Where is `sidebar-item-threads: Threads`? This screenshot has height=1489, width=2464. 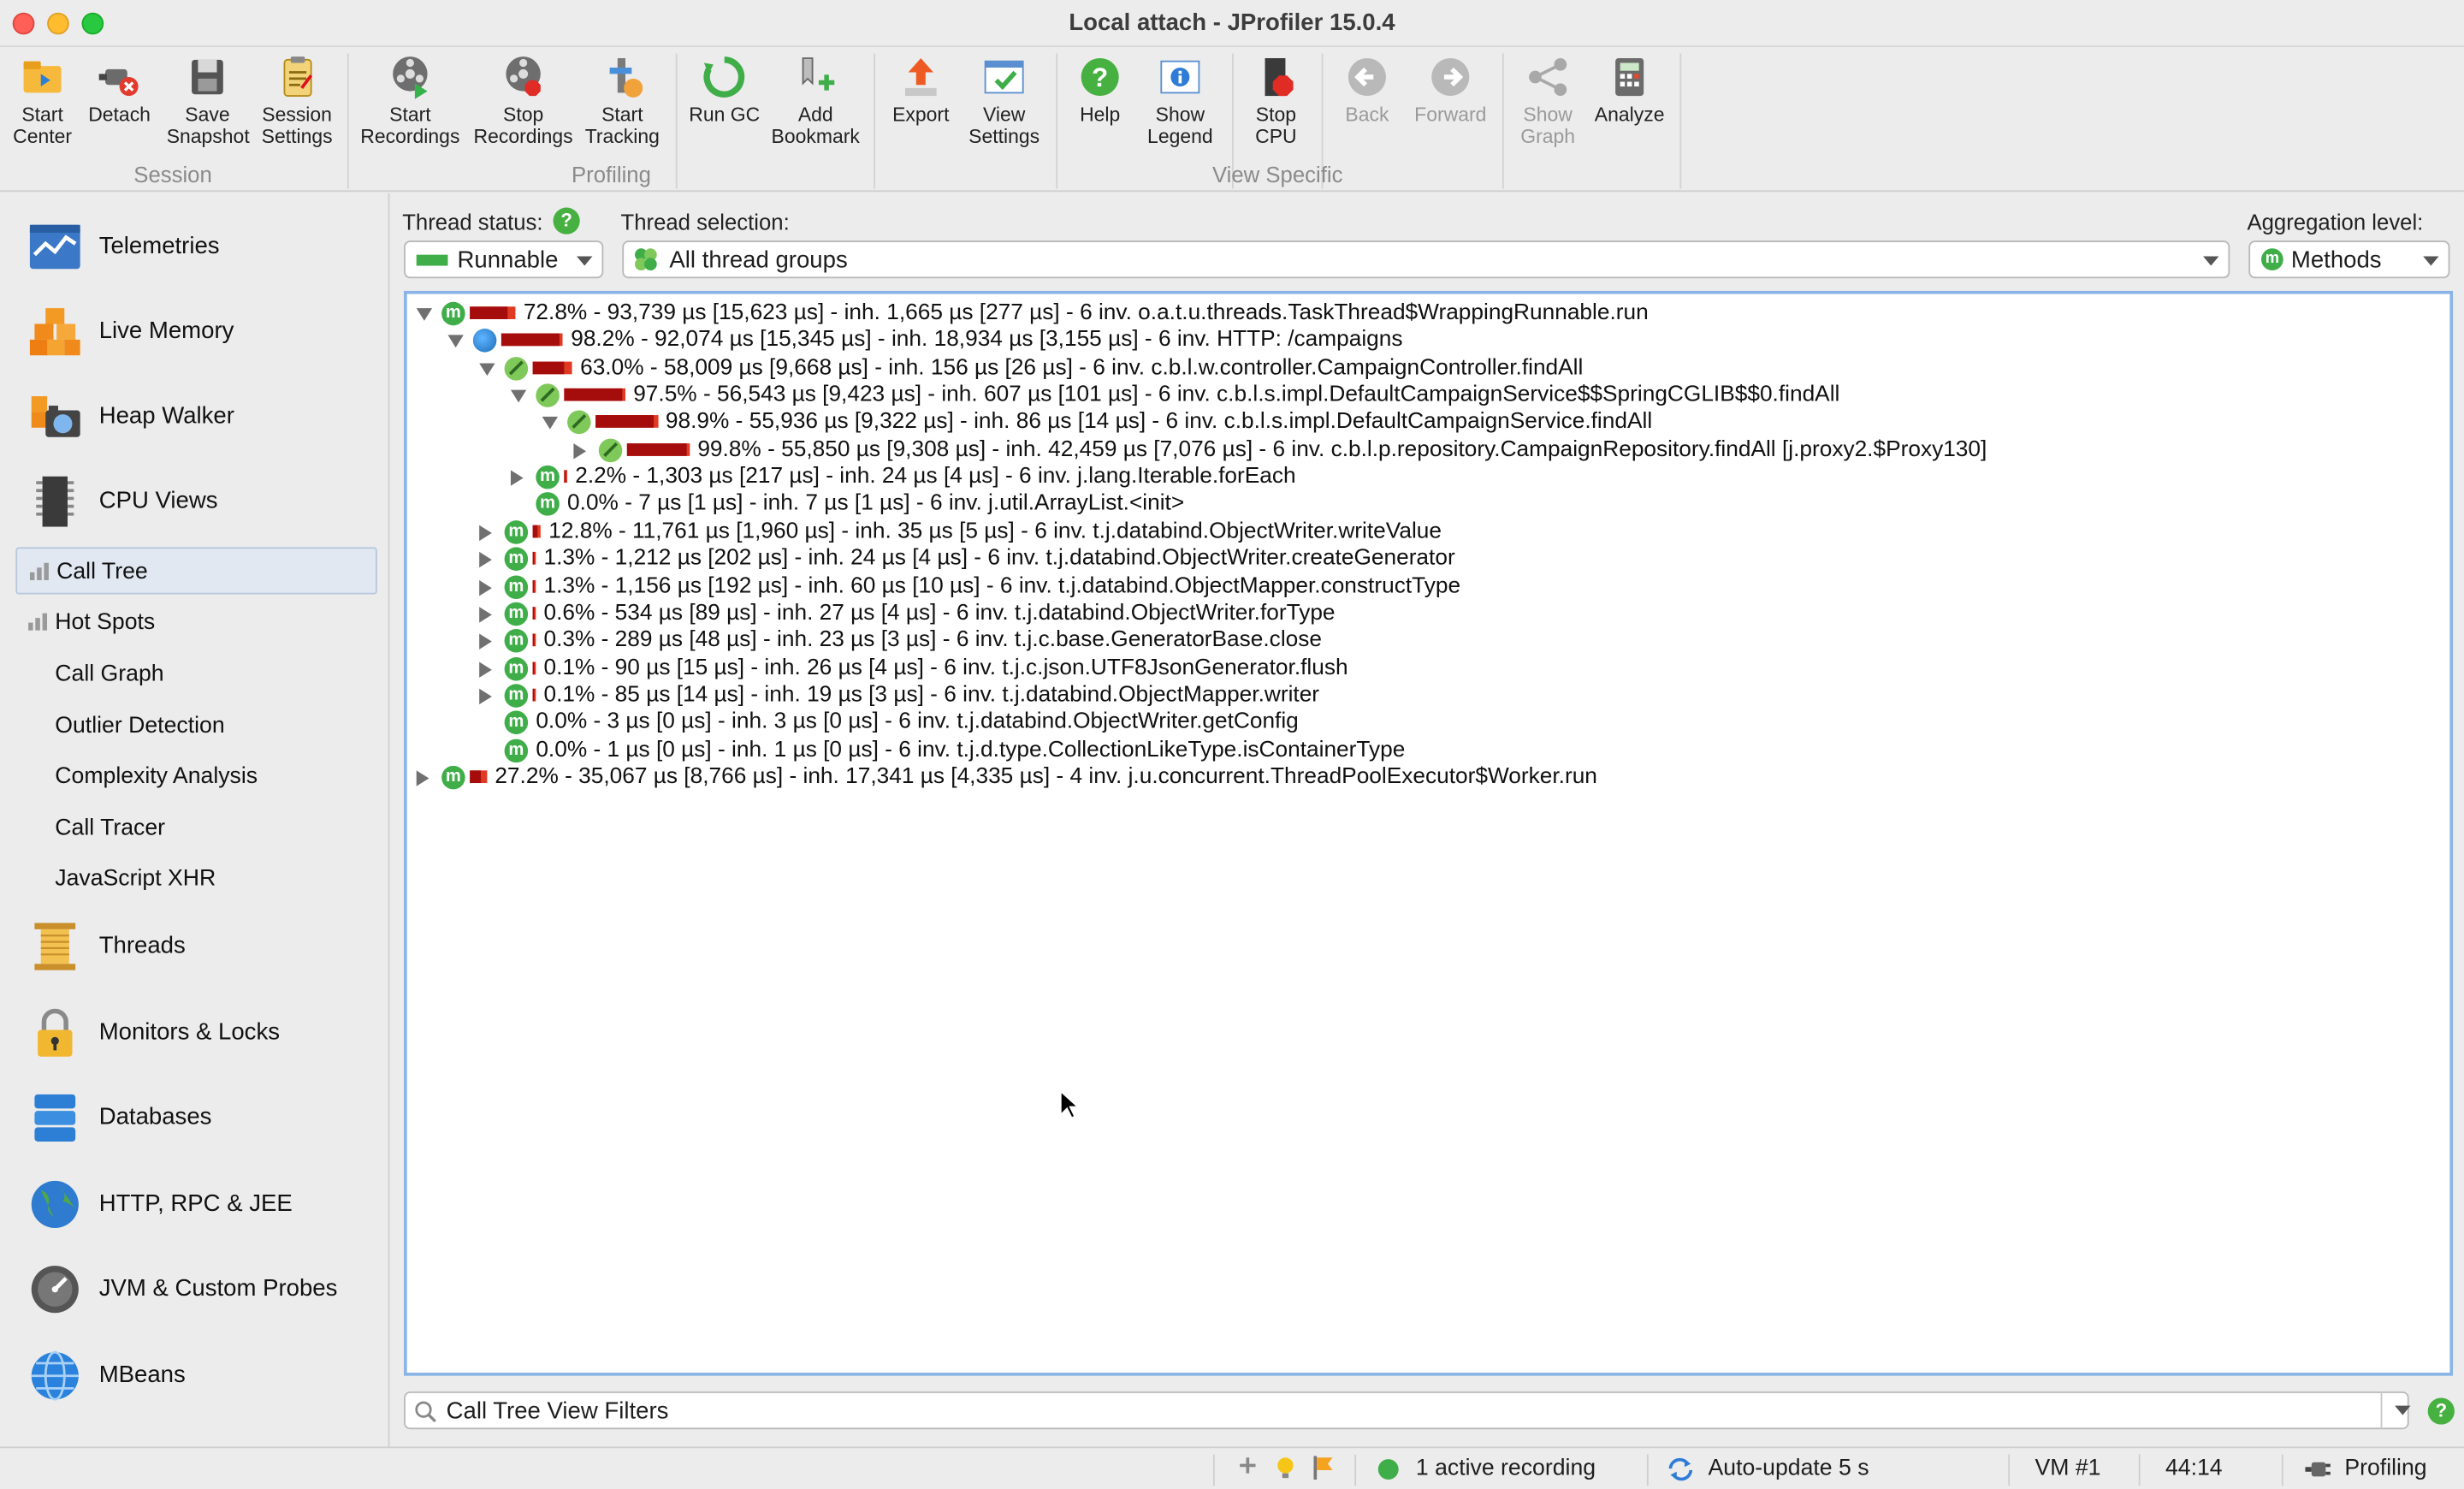
sidebar-item-threads: Threads is located at coordinates (195, 945).